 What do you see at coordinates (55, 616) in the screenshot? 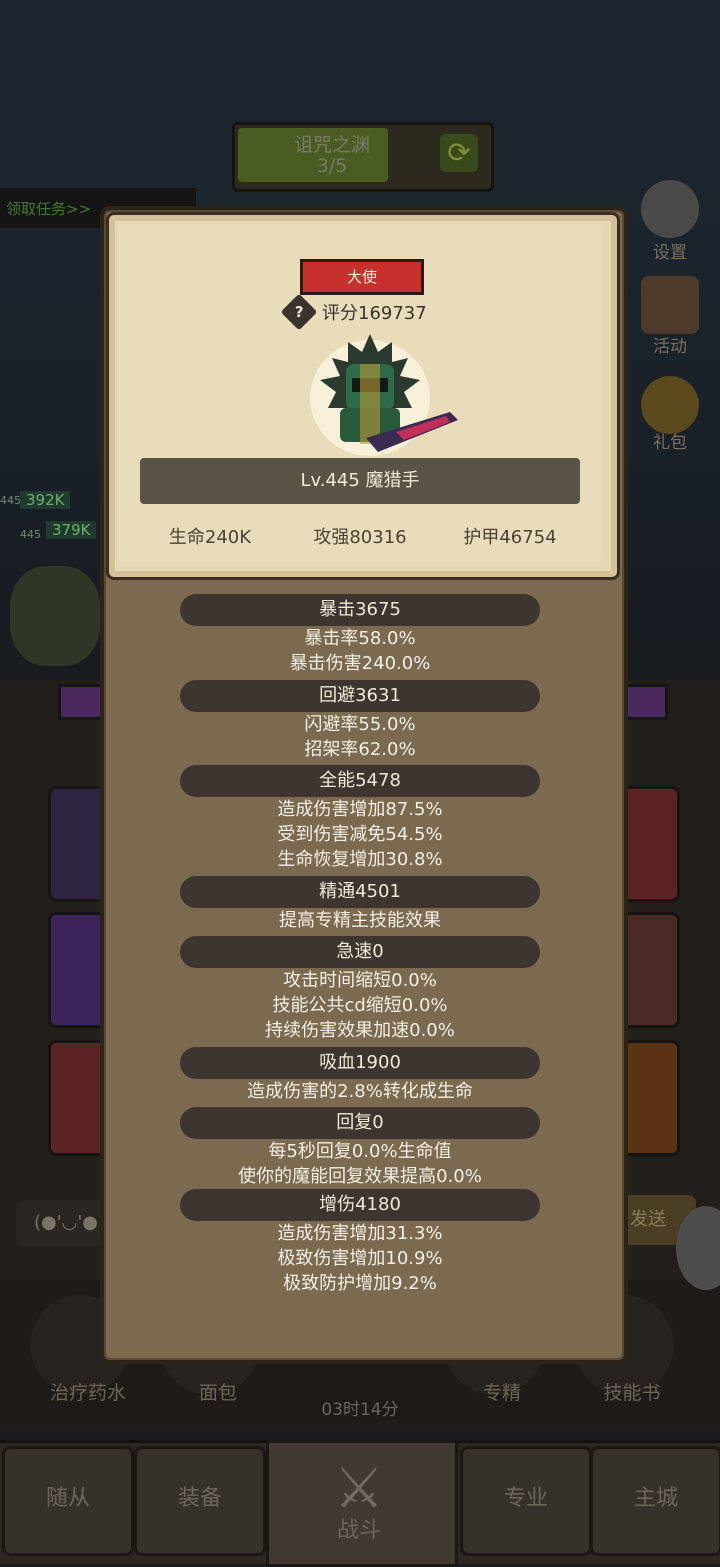
I see `ally-character` at bounding box center [55, 616].